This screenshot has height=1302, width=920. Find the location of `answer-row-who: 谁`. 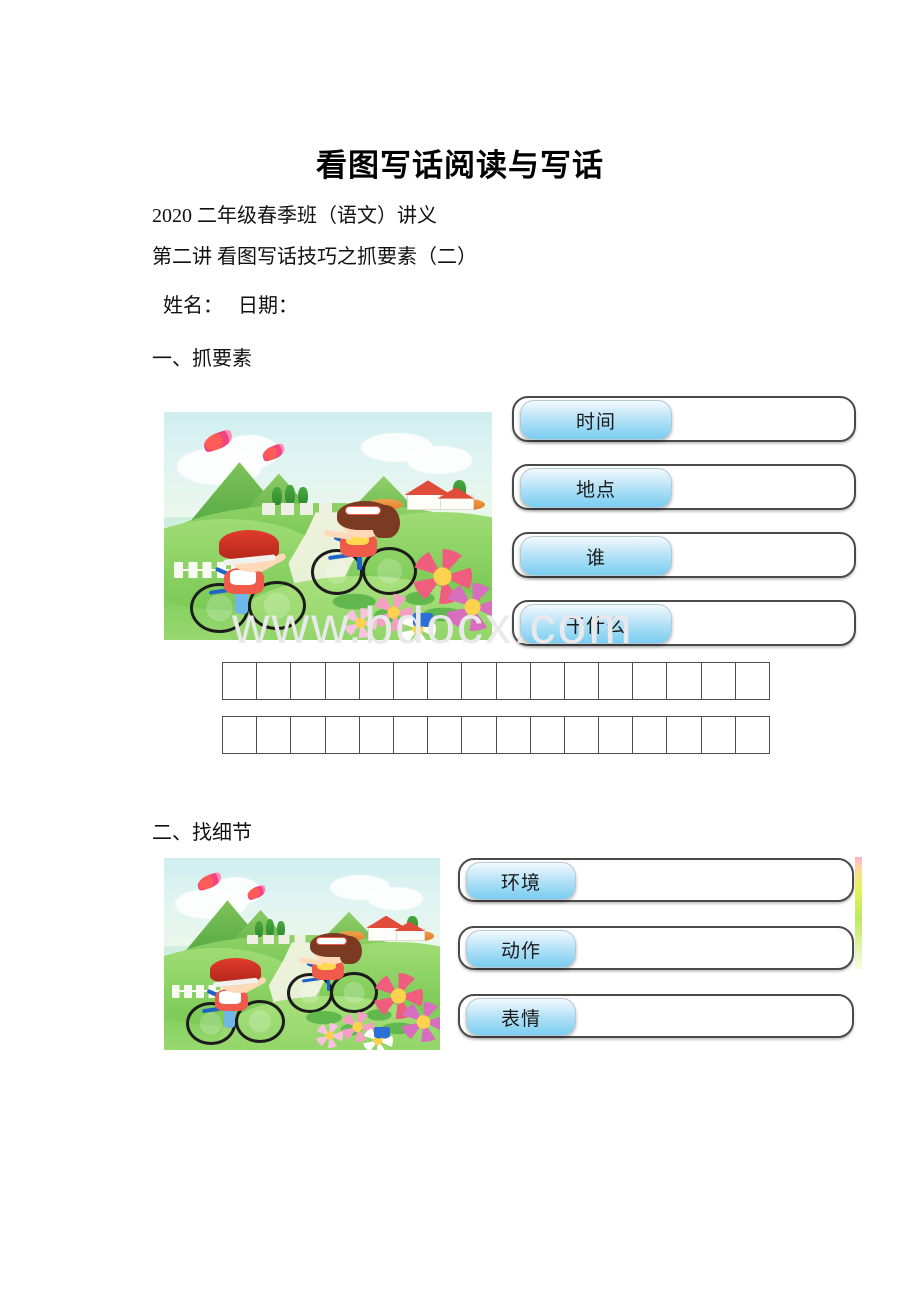

answer-row-who: 谁 is located at coordinates (684, 555).